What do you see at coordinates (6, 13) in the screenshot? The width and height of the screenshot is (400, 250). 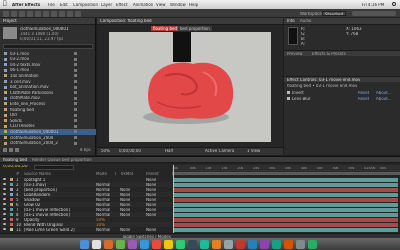 I see `selection-tool-icon` at bounding box center [6, 13].